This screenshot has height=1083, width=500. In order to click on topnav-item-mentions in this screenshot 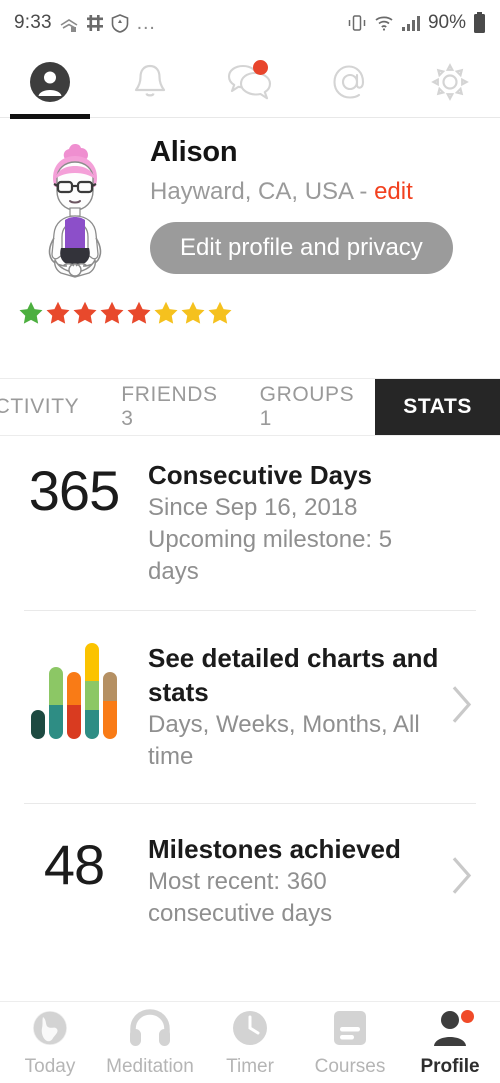, I will do `click(350, 82)`.